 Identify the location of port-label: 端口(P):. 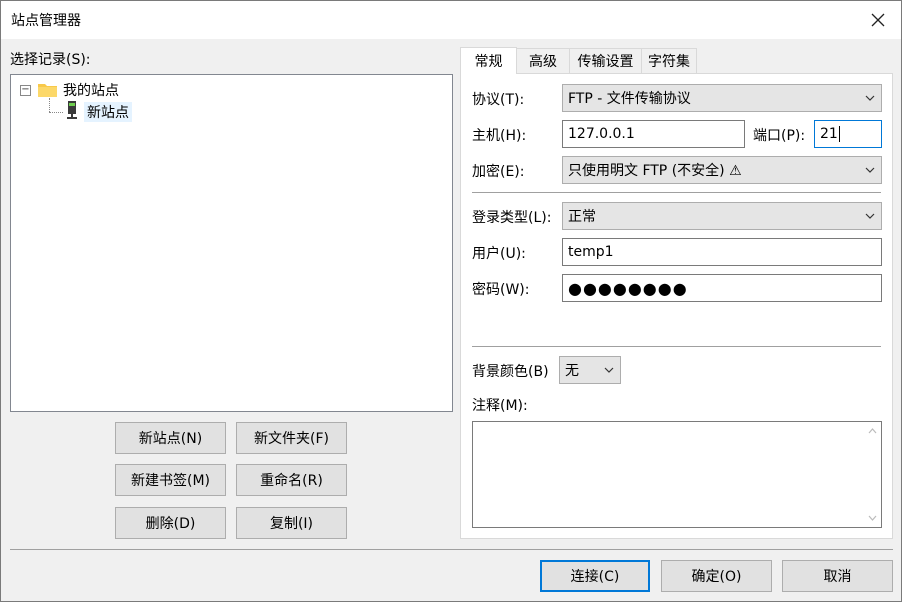
(779, 136).